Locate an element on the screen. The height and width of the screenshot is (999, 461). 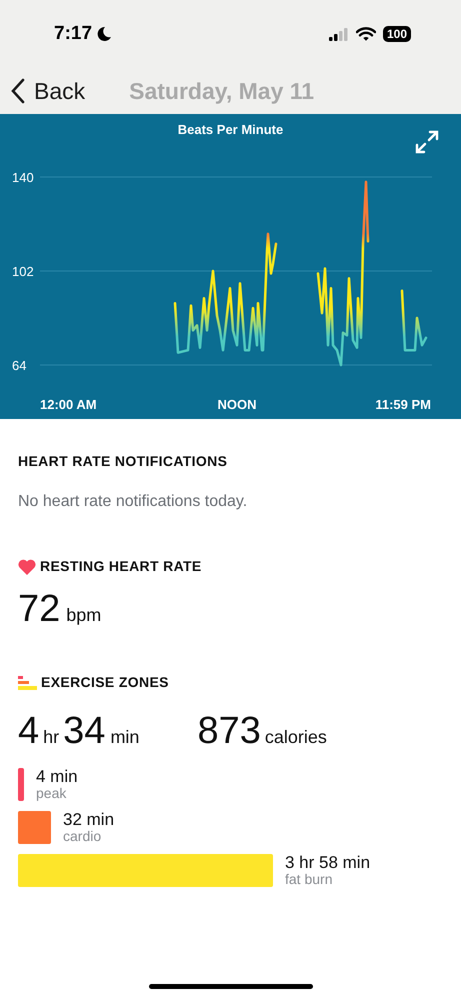
zone-name: peak is located at coordinates (52, 793).